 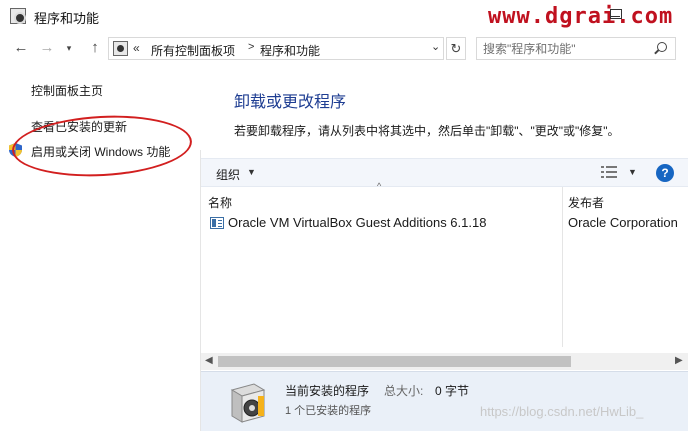 What do you see at coordinates (632, 172) in the screenshot?
I see `view-dropdown-icon: ▼` at bounding box center [632, 172].